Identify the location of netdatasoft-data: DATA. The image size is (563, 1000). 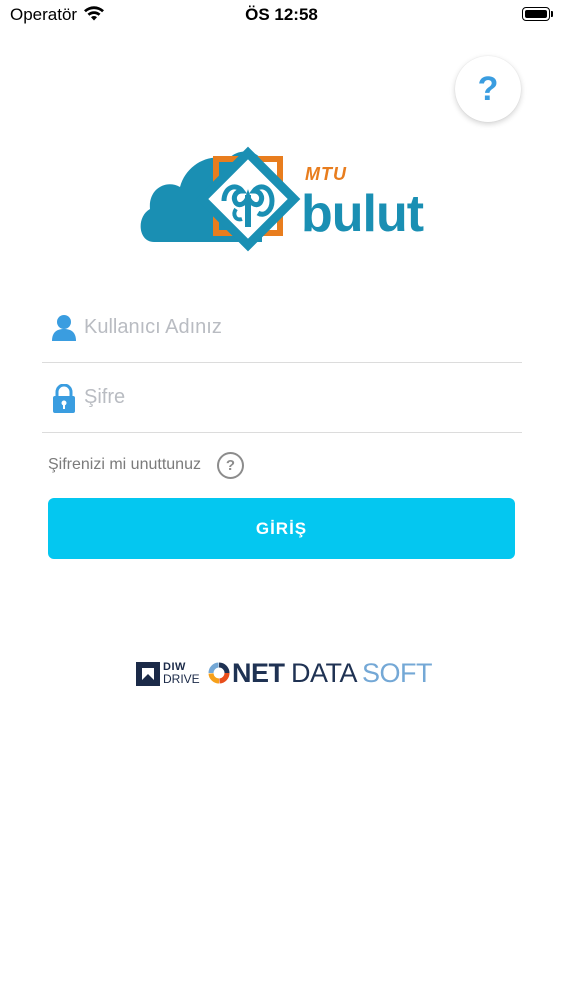
(324, 673).